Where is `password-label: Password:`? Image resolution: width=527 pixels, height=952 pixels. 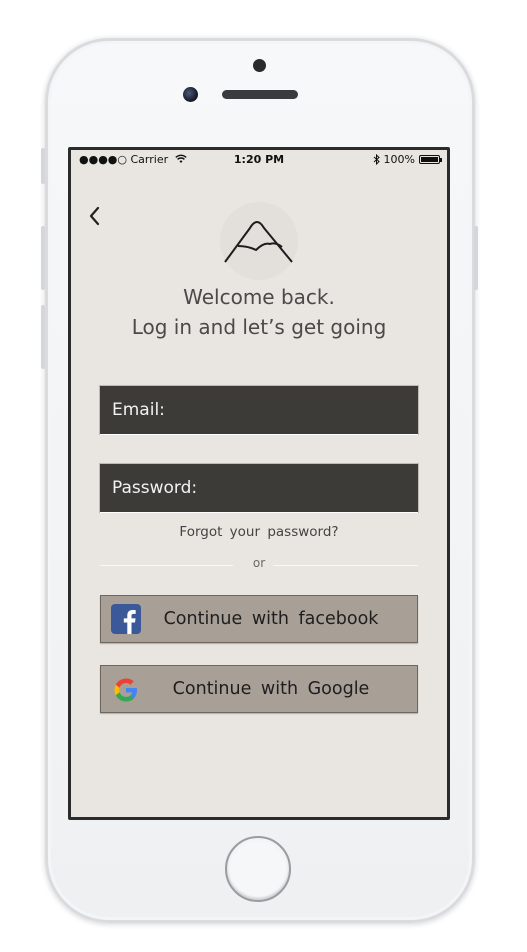
password-label: Password: is located at coordinates (155, 488).